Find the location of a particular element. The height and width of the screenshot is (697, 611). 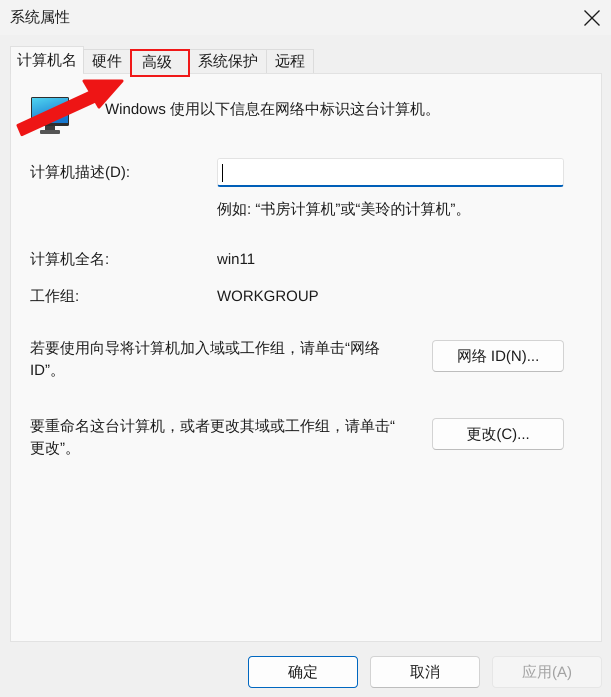

hint-text: 例如: “书房计算机”或“美玲的计算机”。 is located at coordinates (344, 210).